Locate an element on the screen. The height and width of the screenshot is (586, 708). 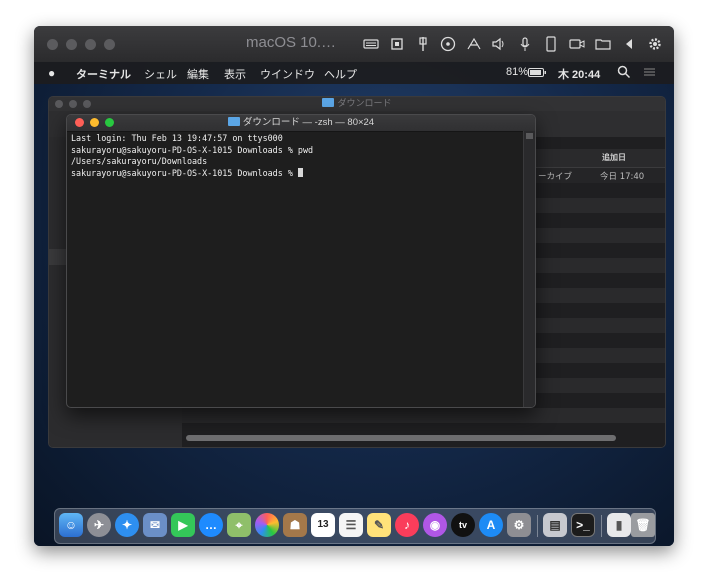
document-dock-icon: ▮ is located at coordinates (619, 525).